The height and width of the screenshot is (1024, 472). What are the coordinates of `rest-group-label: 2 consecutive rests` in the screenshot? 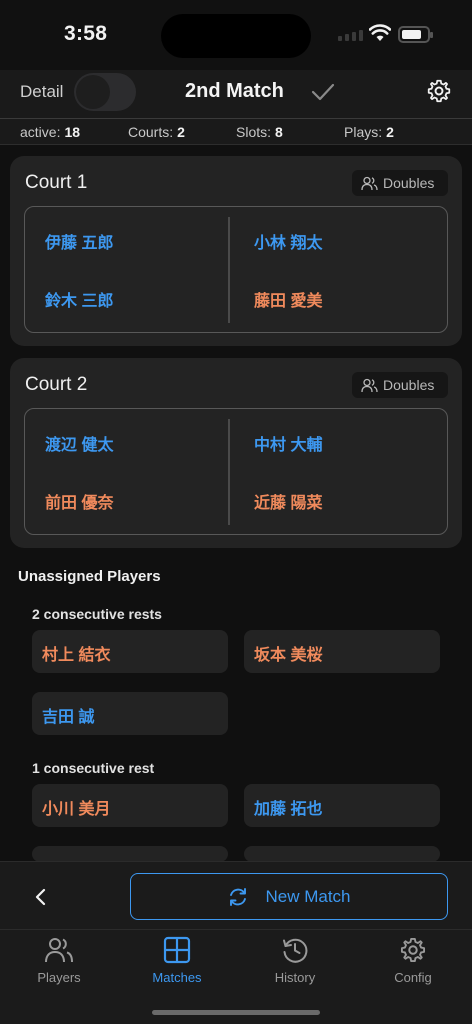 It's located at (97, 614).